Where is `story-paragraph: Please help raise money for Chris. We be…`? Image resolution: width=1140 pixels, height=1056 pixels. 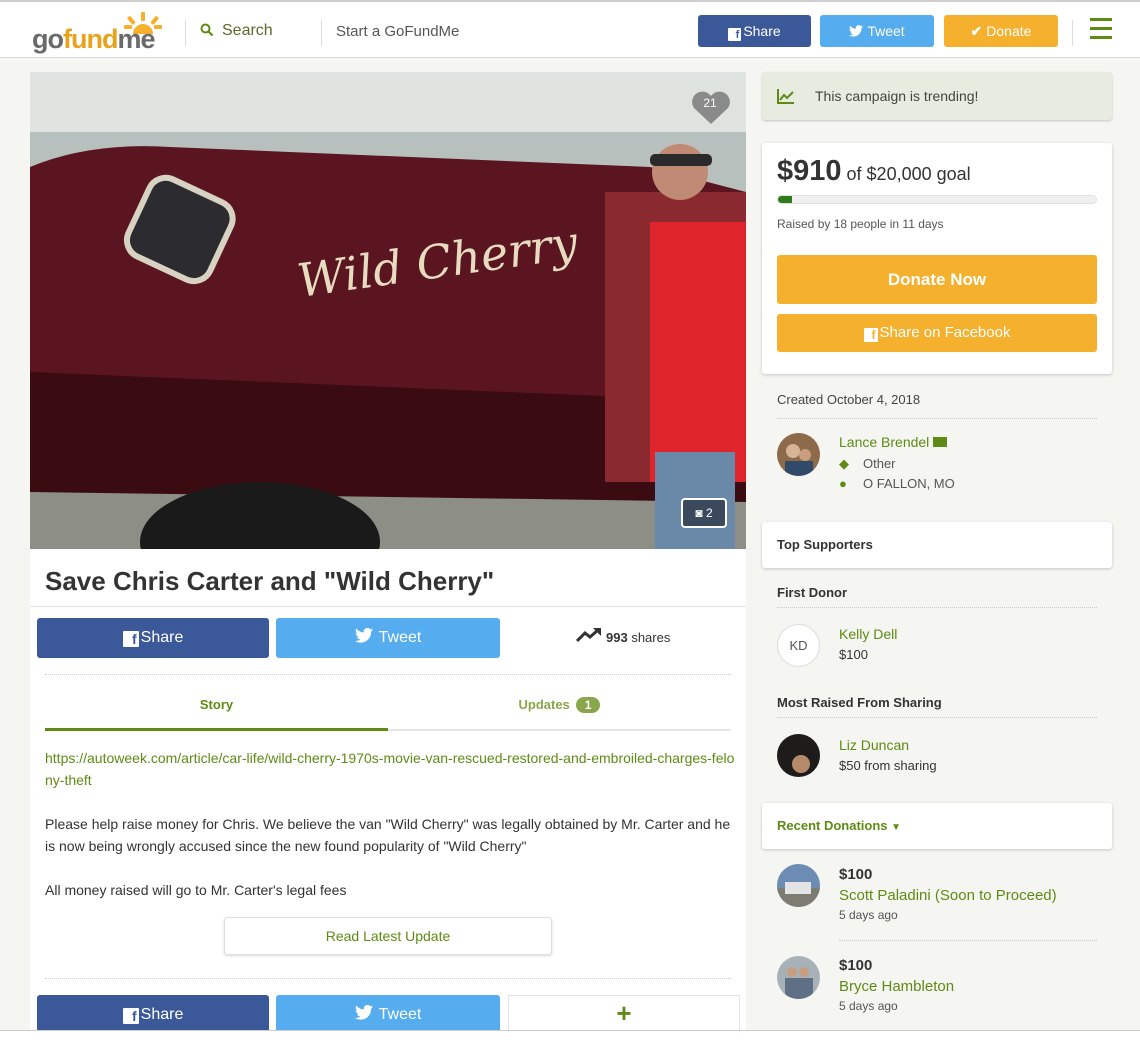 story-paragraph: Please help raise money for Chris. We be… is located at coordinates (388, 835).